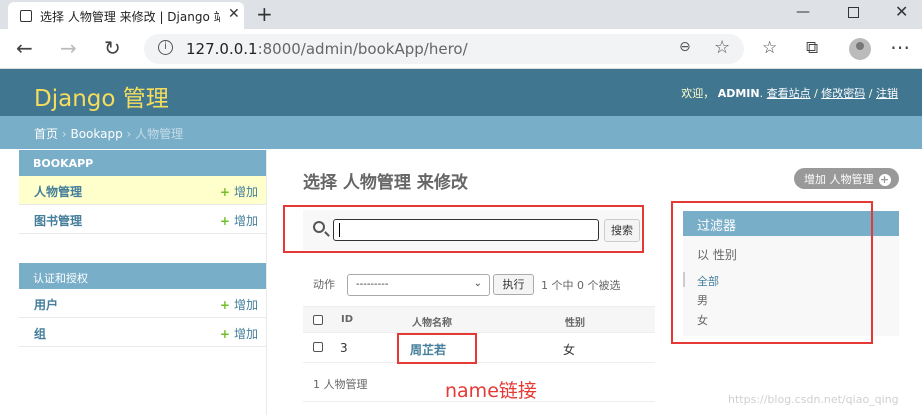 This screenshot has height=415, width=922. What do you see at coordinates (491, 391) in the screenshot?
I see `annotation-label: name链接` at bounding box center [491, 391].